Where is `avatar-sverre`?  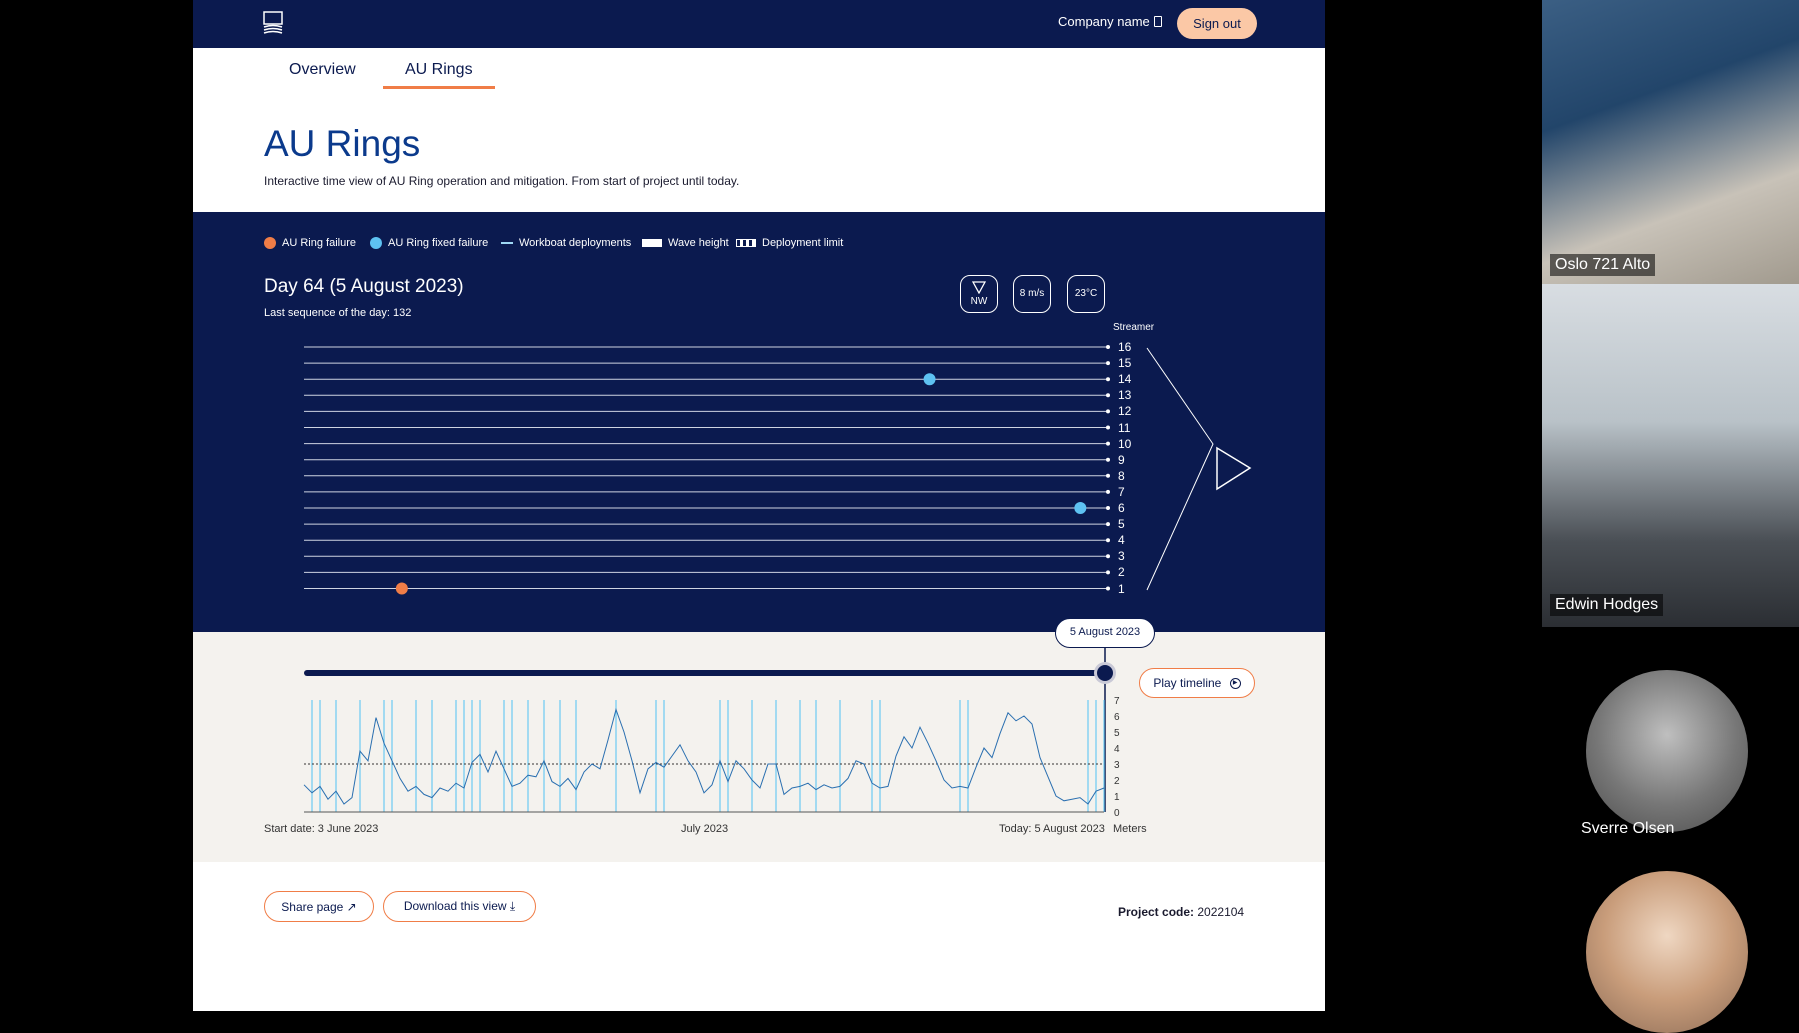 avatar-sverre is located at coordinates (1667, 751).